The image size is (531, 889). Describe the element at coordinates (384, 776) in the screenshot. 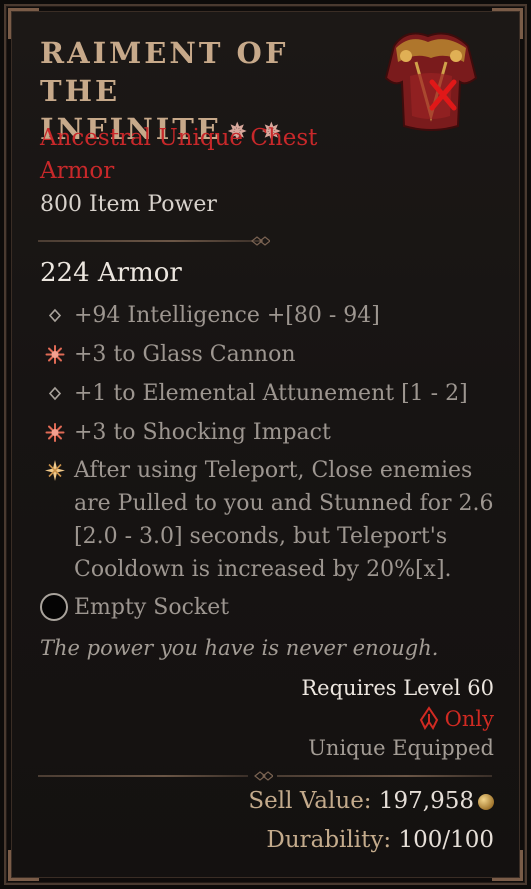

I see `divider-bottom-right` at that location.